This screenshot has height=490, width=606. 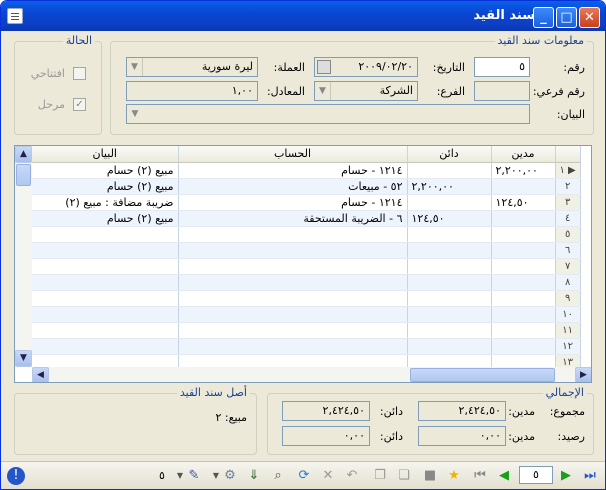 I want to click on title-bar: سند القيد _ □ ✕, so click(x=303, y=16).